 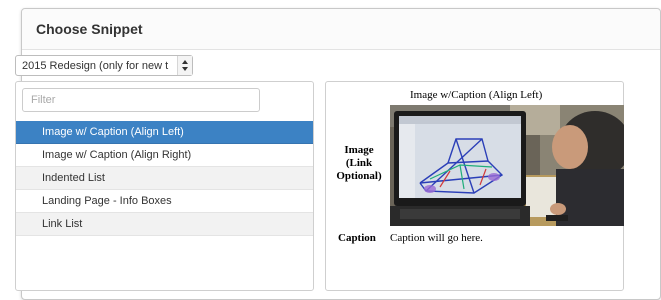 I want to click on list-item: Image w/ Caption (Align Right), so click(x=164, y=155).